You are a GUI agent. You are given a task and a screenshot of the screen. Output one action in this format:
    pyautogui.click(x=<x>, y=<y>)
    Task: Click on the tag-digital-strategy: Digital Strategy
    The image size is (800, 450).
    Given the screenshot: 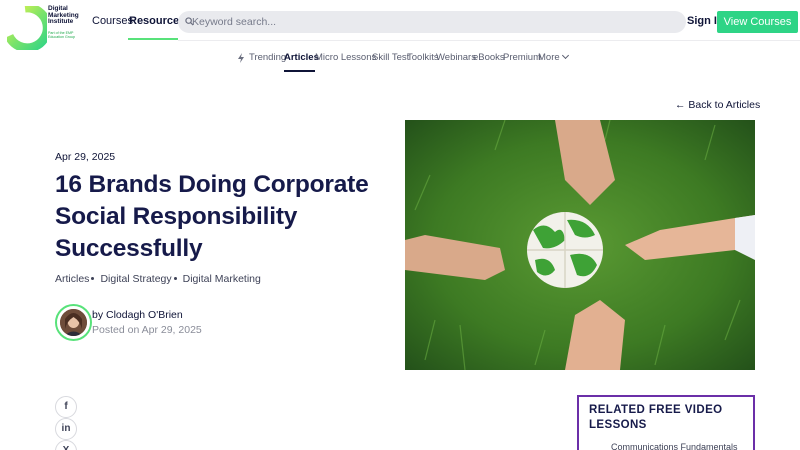 What is the action you would take?
    pyautogui.click(x=135, y=279)
    